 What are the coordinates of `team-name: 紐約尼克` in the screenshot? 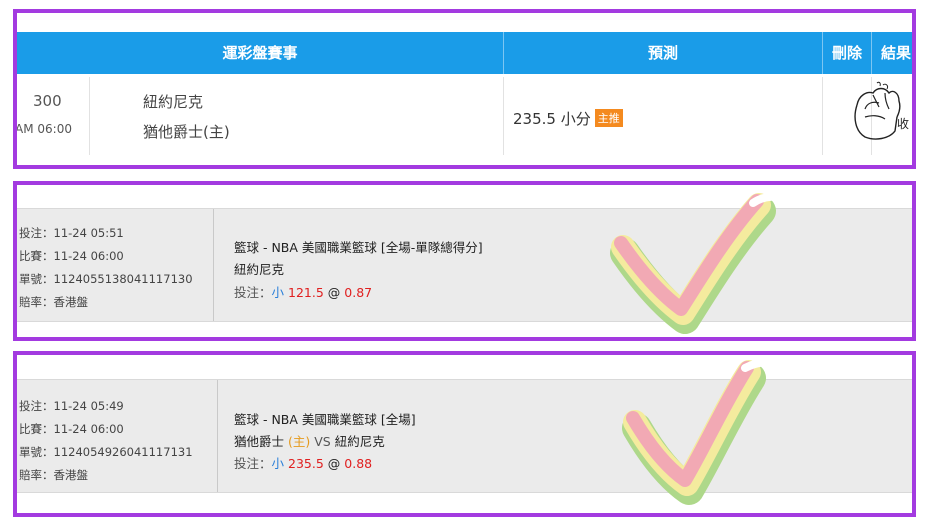 It's located at (259, 269).